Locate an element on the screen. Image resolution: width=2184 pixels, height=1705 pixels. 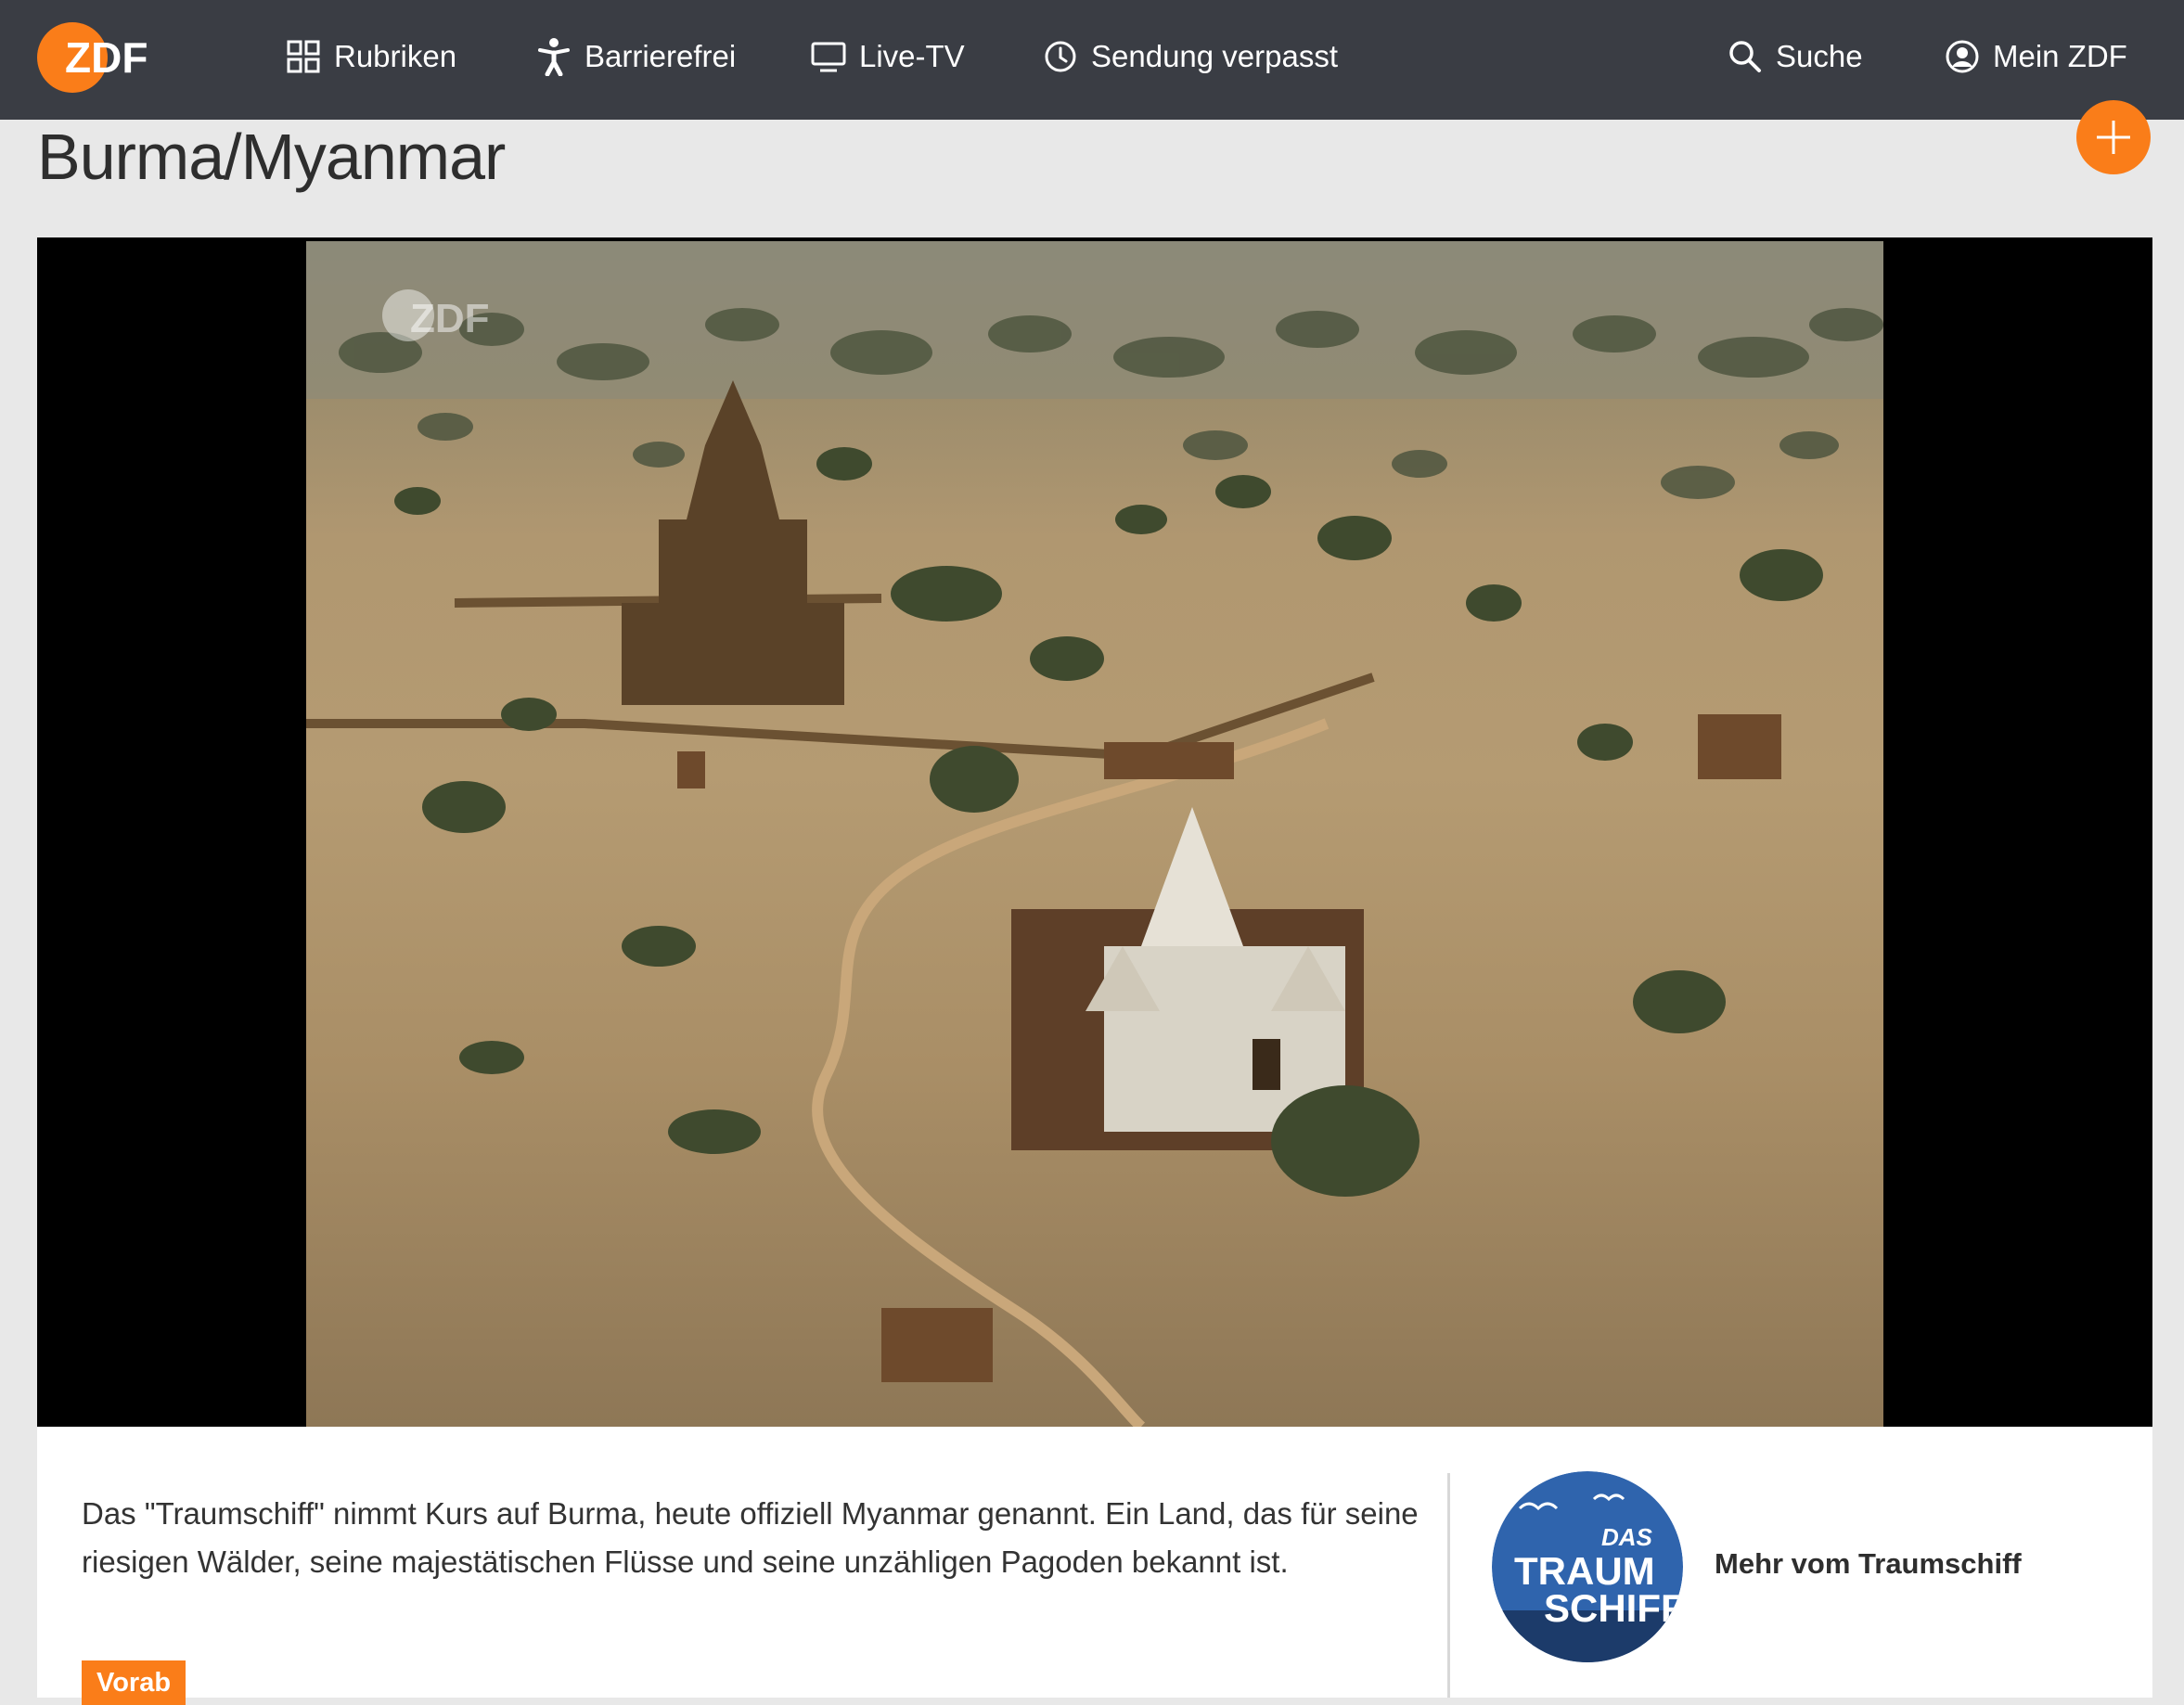
nav-sendung-verpasst-label: Sendung verpasst is located at coordinates (1215, 56).